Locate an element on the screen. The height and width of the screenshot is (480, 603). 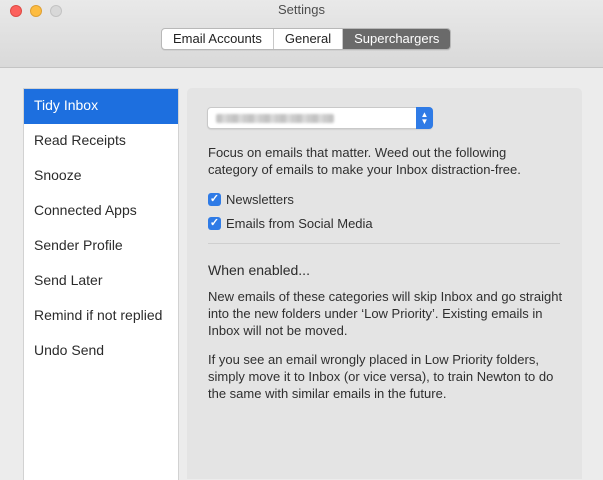
tab-email-accounts: Email Accounts is located at coordinates (218, 39).